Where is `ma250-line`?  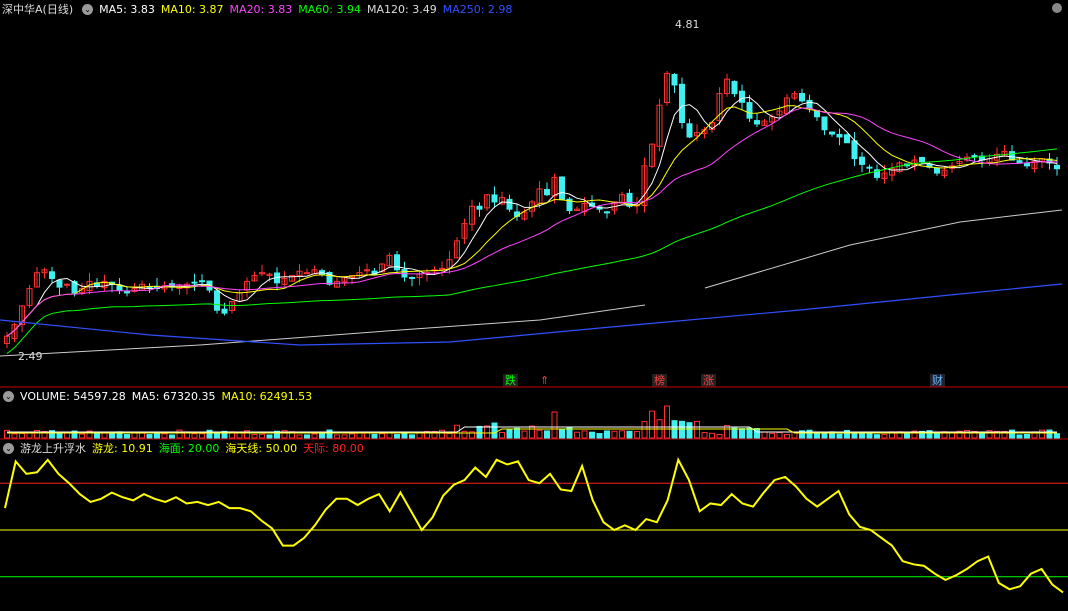
ma250-line is located at coordinates (531, 314).